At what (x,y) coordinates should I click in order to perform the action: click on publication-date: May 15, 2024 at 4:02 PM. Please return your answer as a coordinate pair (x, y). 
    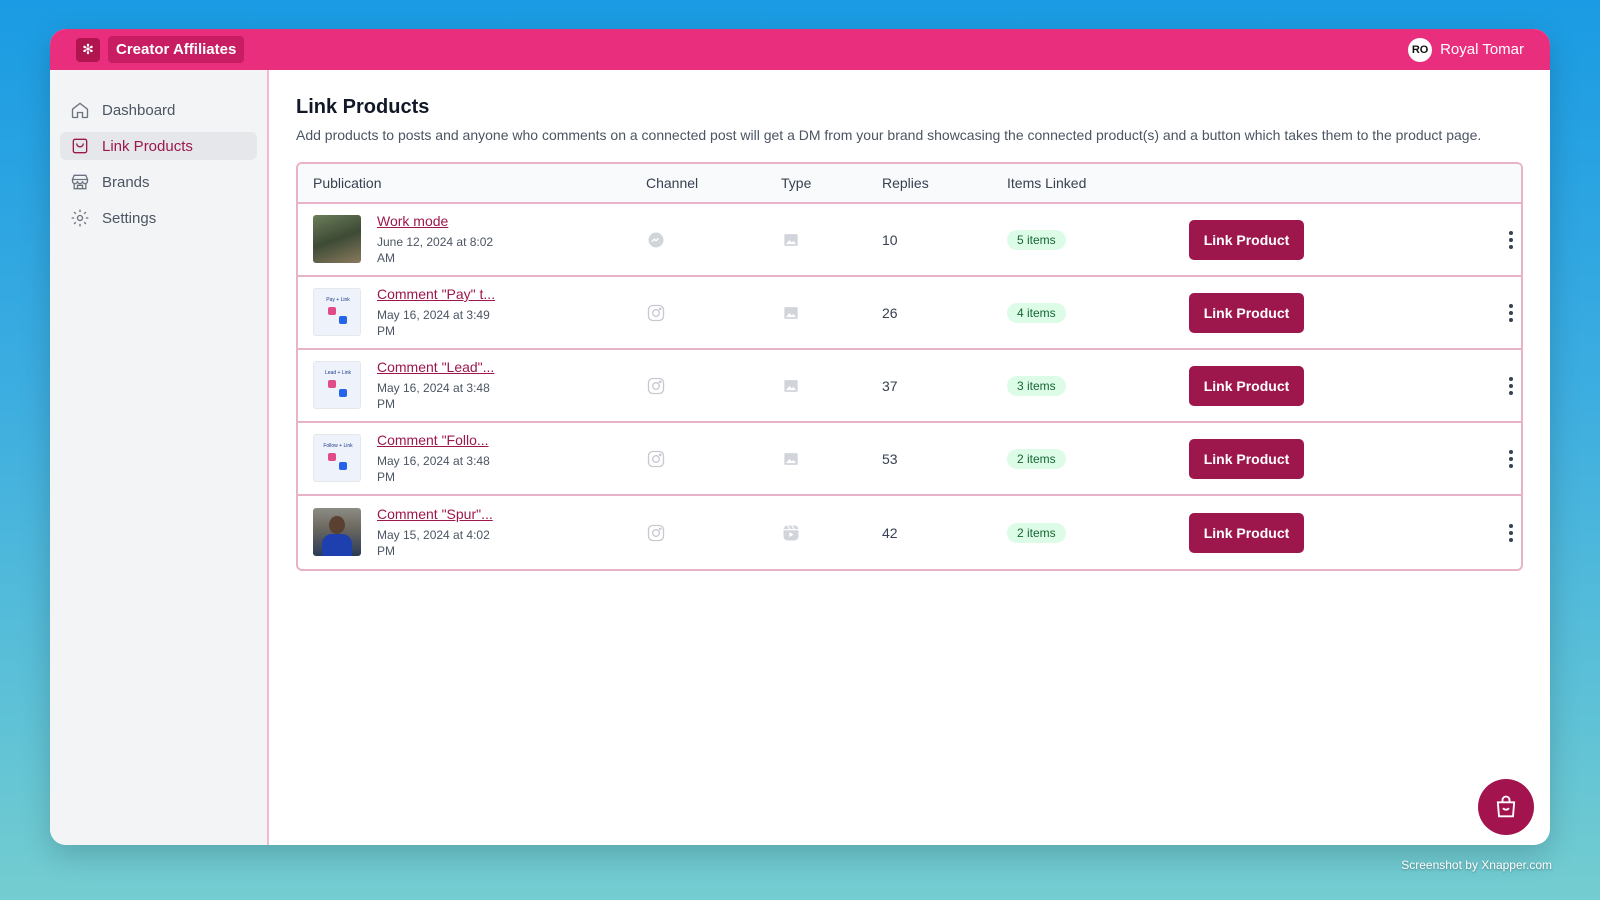
    Looking at the image, I should click on (433, 543).